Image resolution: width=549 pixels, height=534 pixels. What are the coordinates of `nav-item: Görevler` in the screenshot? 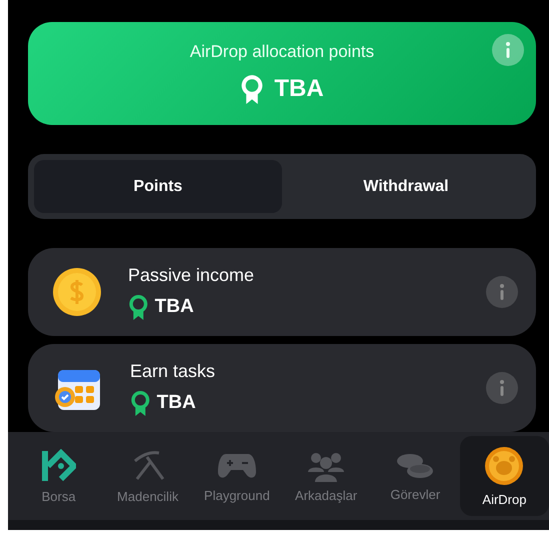 It's located at (415, 476).